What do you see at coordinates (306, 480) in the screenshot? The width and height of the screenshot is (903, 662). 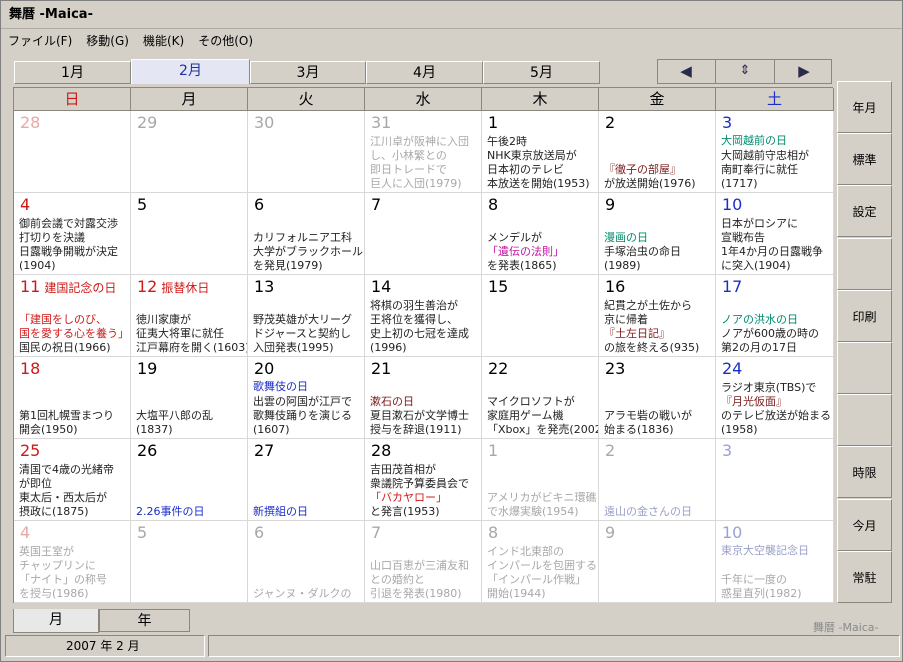 I see `day-cell: 27 新撰組の日` at bounding box center [306, 480].